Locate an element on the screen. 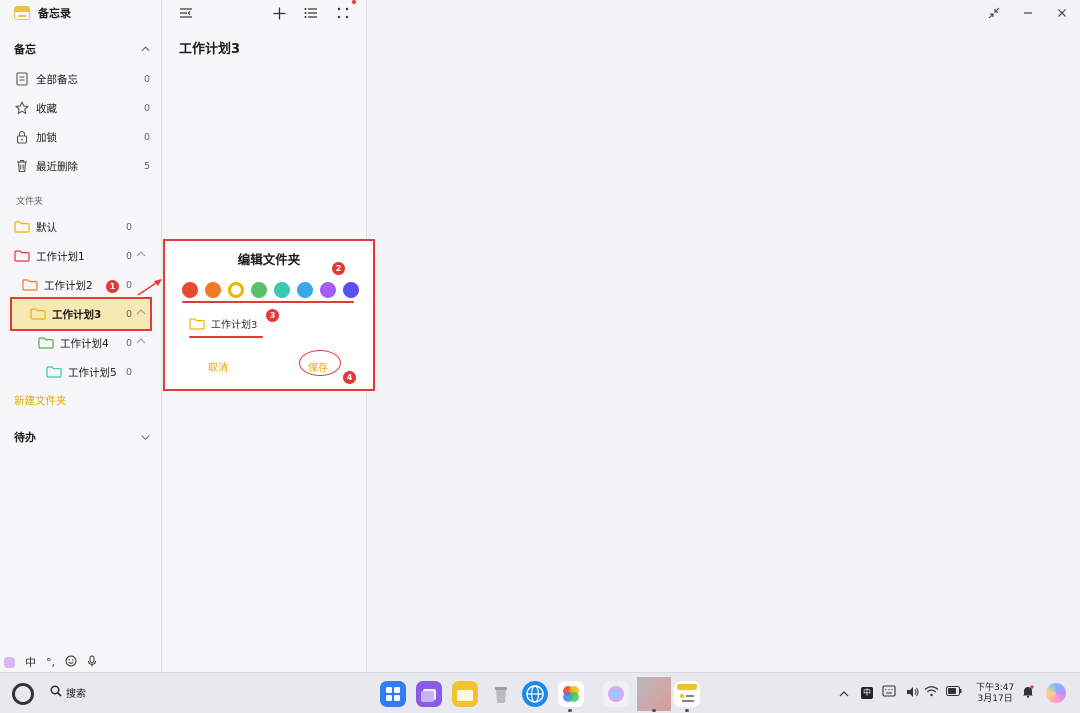  sidebar-item-all-notes: 全部备忘 0 is located at coordinates (82, 79).